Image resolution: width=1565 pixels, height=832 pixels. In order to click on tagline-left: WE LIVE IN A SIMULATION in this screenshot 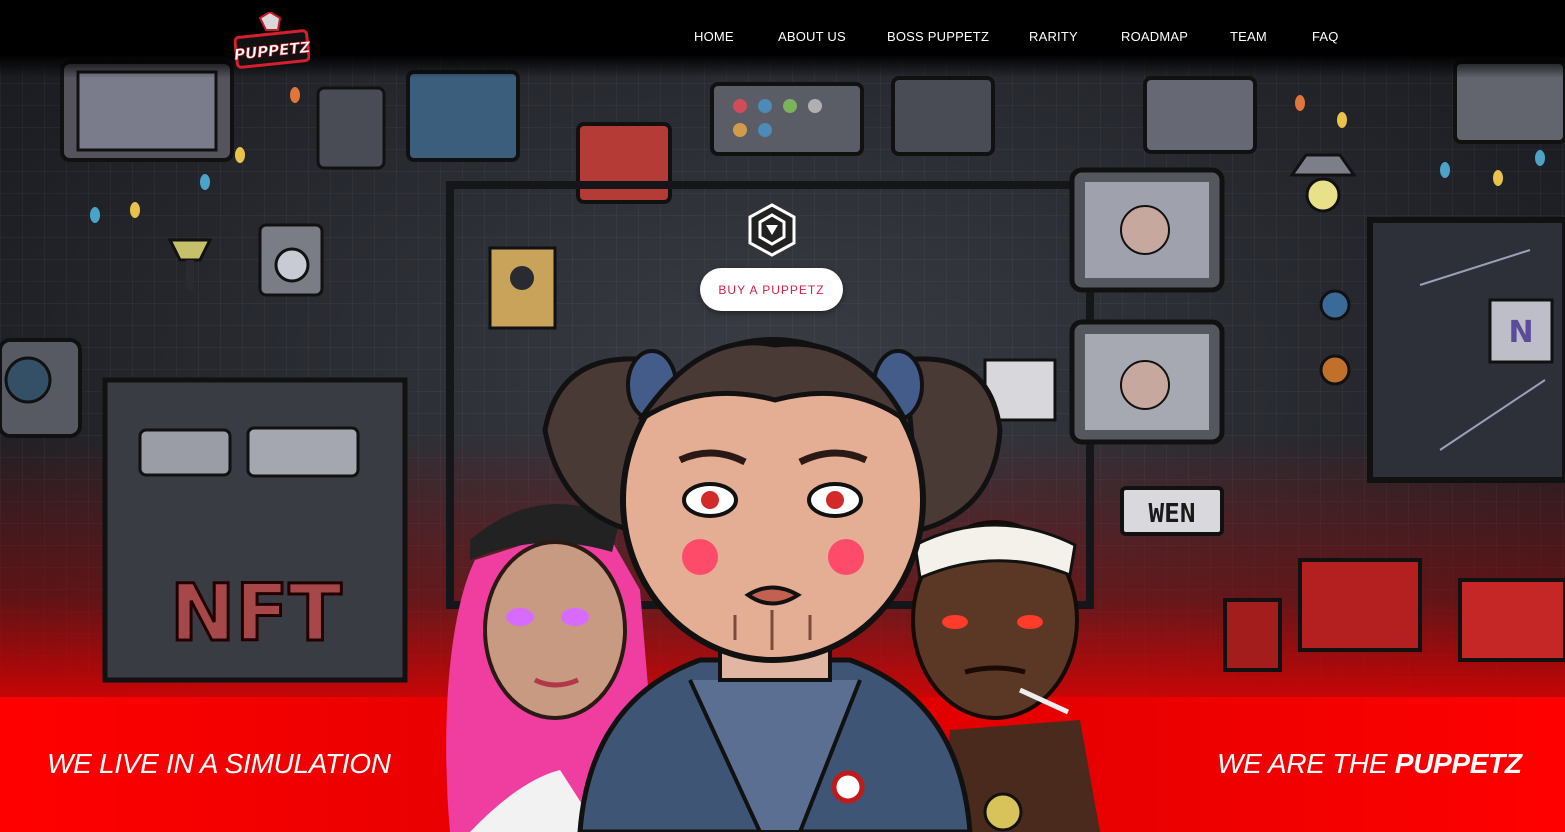, I will do `click(219, 763)`.